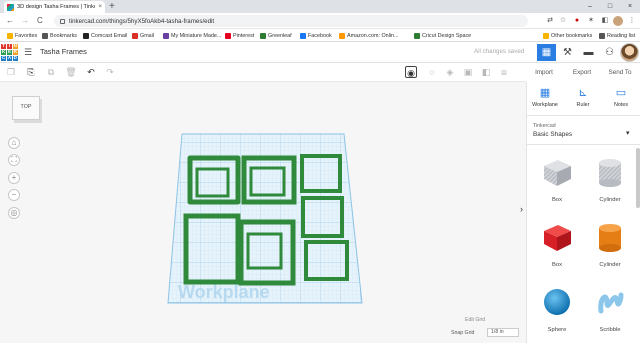  Describe the element at coordinates (610, 244) in the screenshot. I see `shape-cylinder-orange: Cylinder` at that location.